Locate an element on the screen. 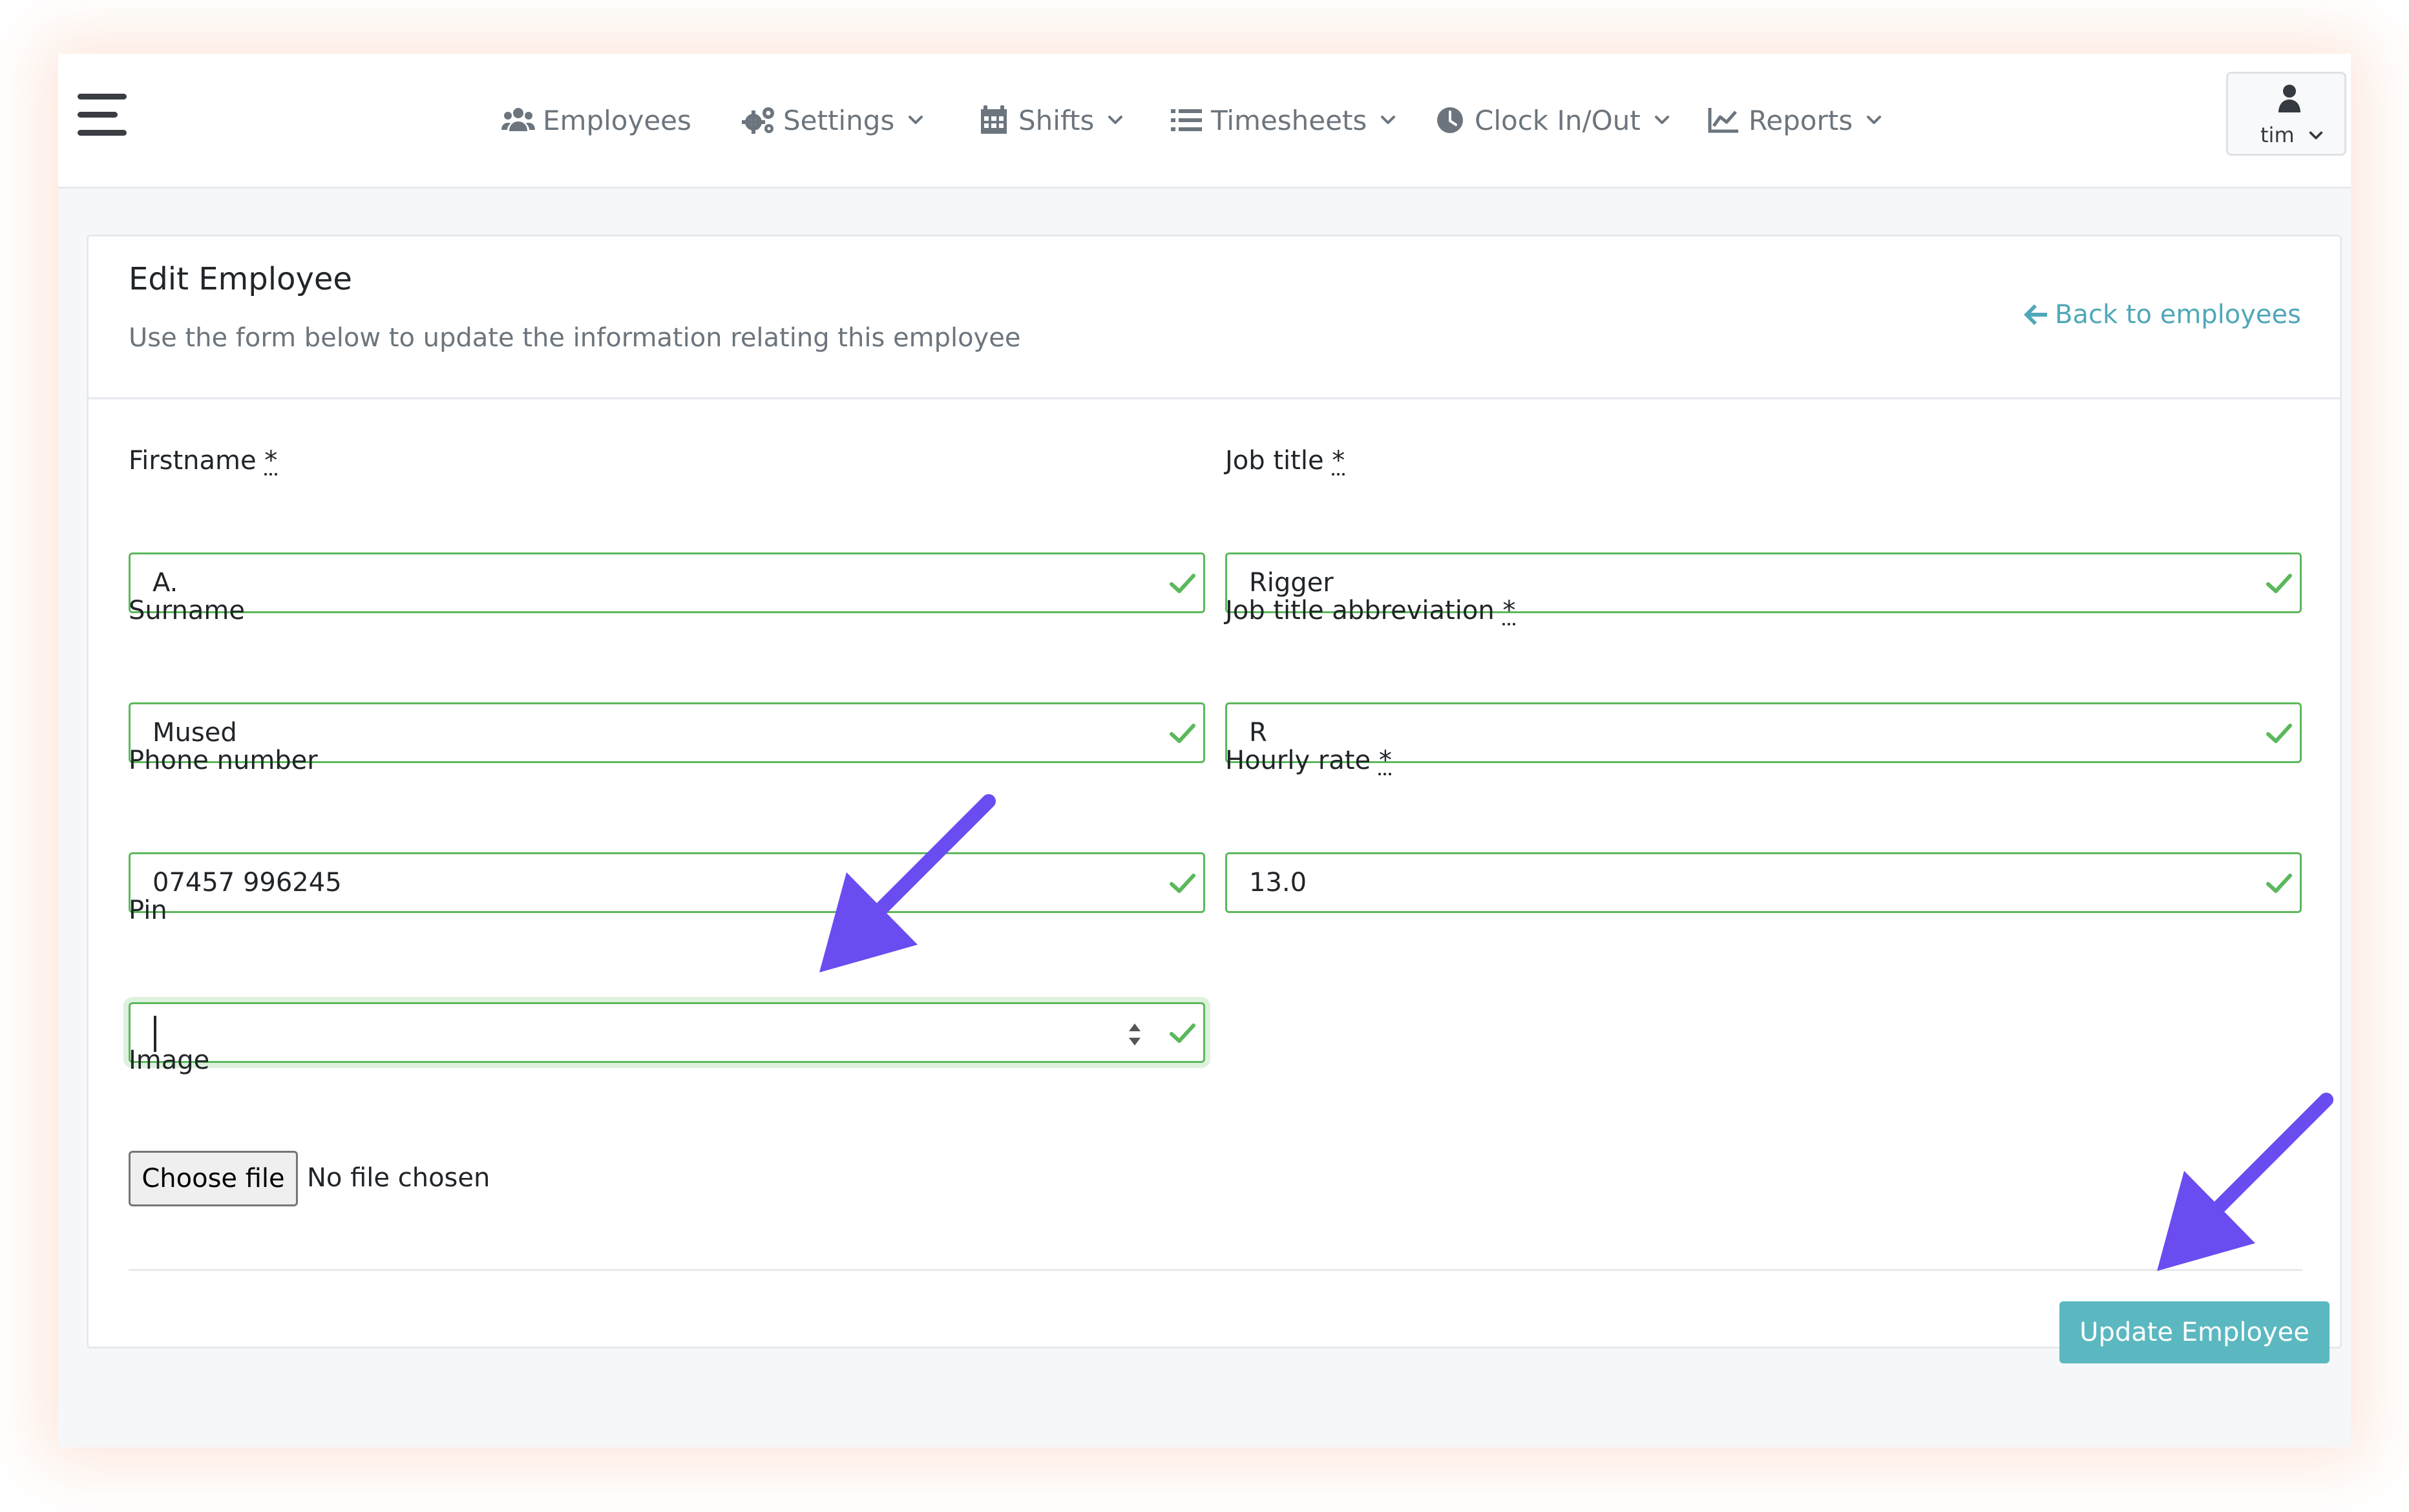 This screenshot has height=1512, width=2409. nav-reports: Reports is located at coordinates (1794, 121).